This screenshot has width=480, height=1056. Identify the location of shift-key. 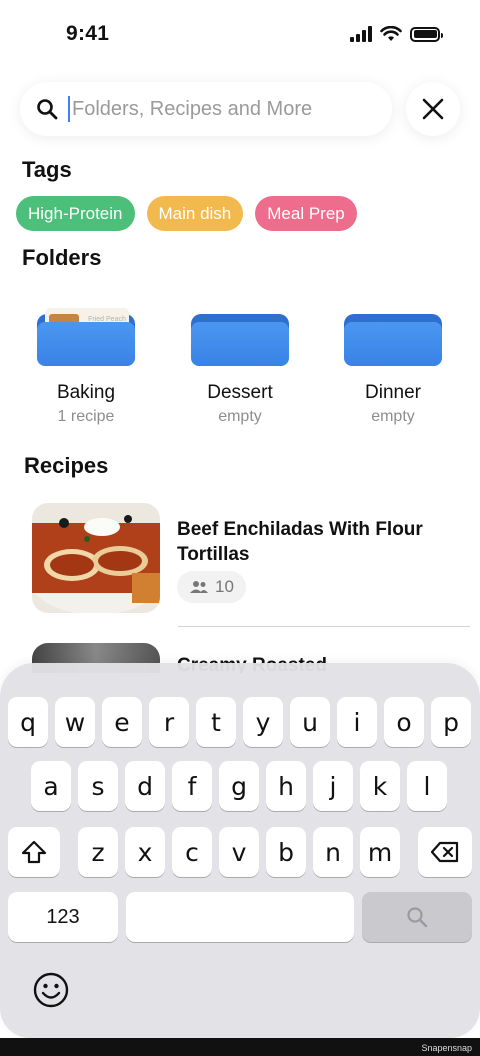
(34, 852).